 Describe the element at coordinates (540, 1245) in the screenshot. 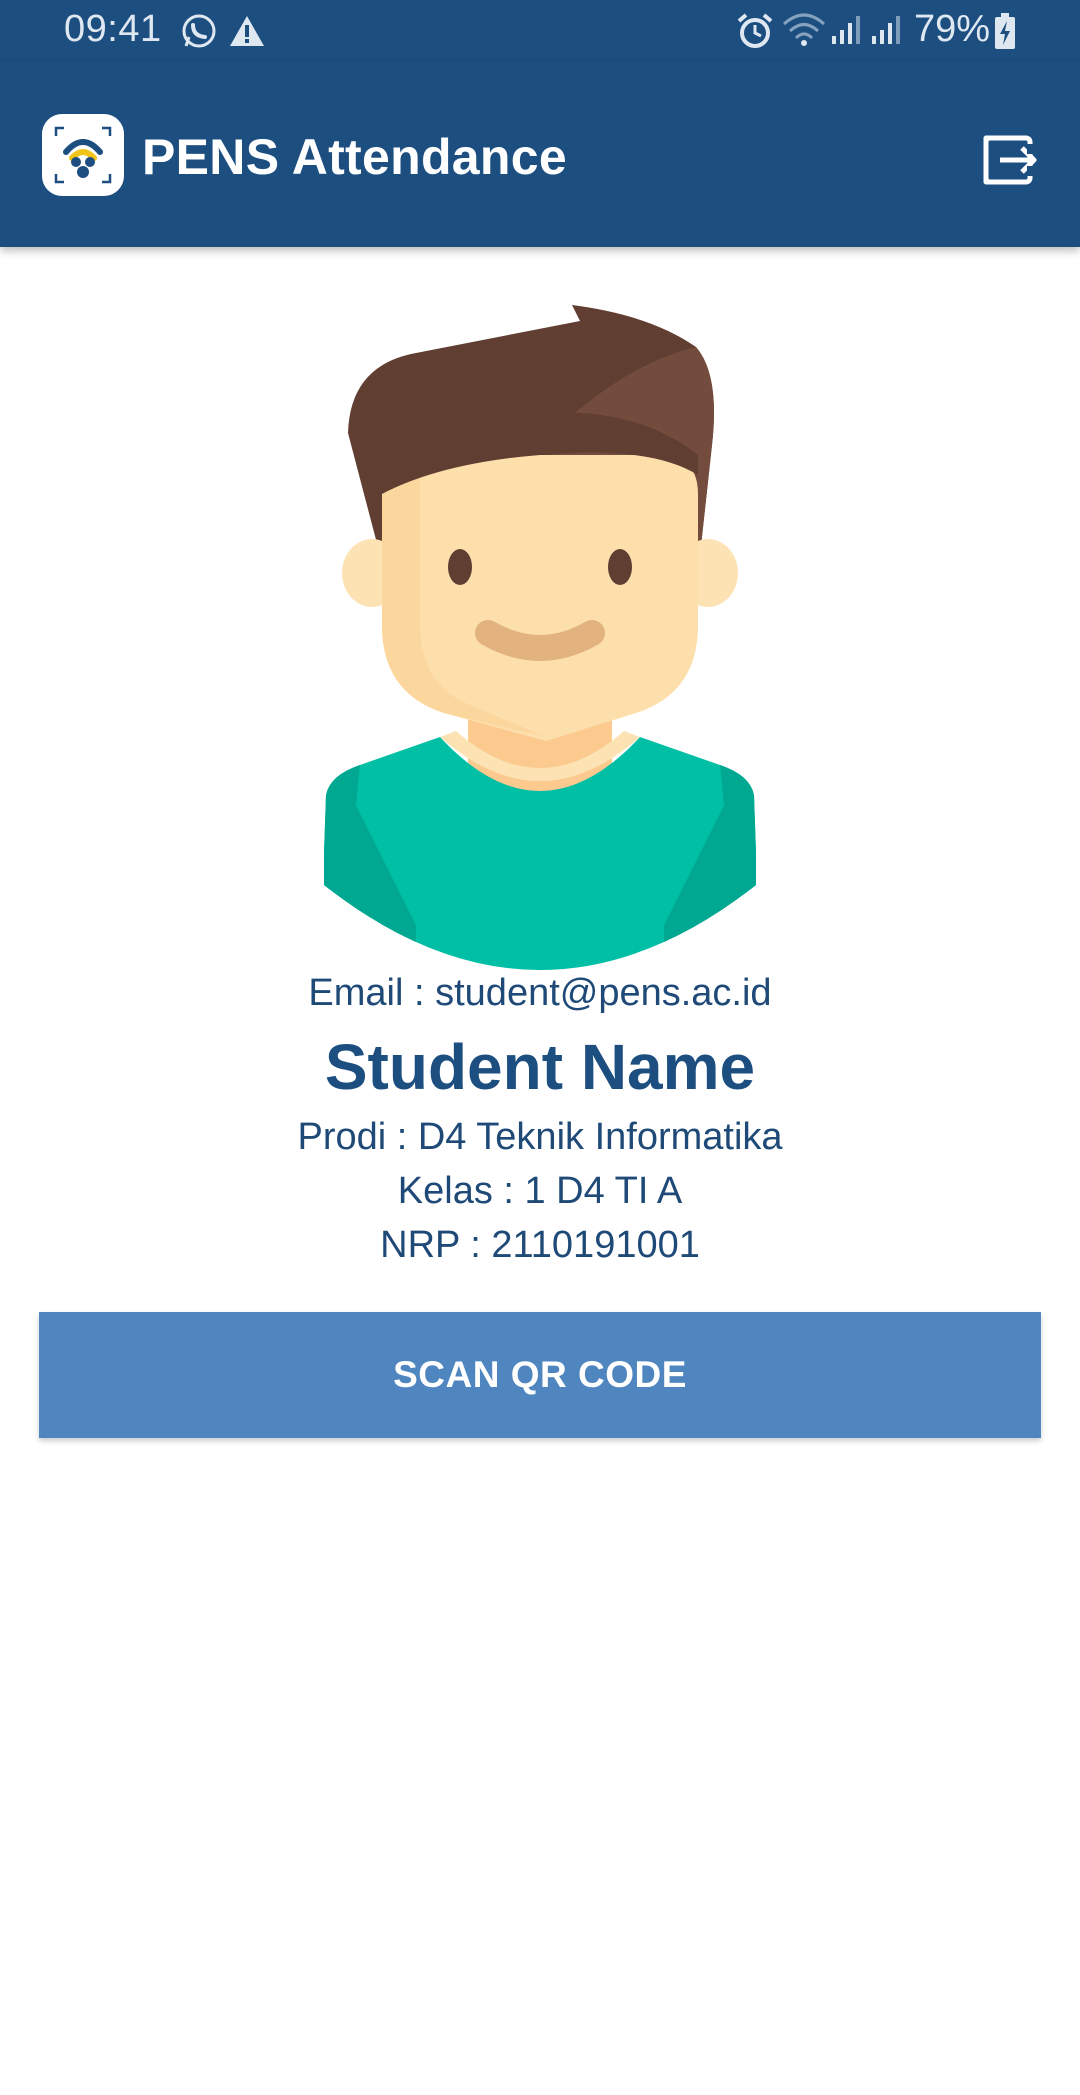

I see `nrp-text: NRP : 2110191001` at that location.